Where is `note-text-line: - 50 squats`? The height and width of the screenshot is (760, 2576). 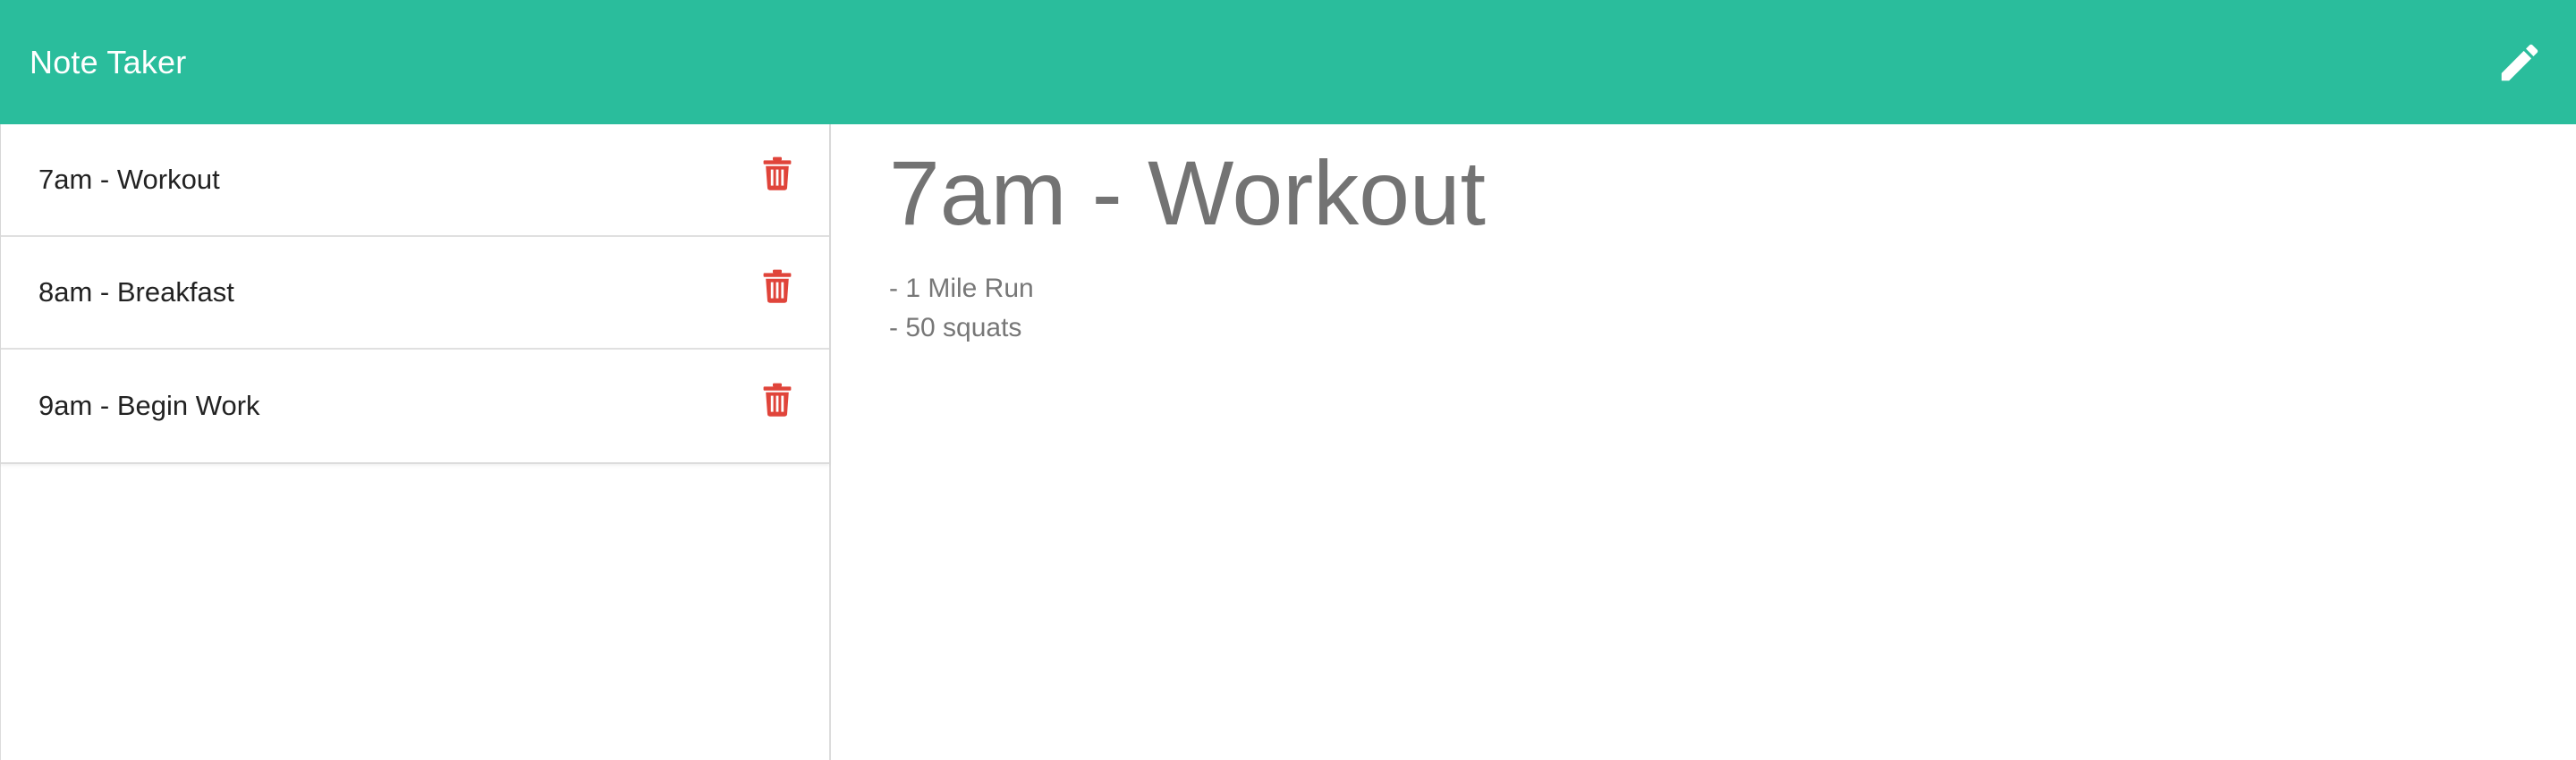
note-text-line: - 50 squats is located at coordinates (955, 328).